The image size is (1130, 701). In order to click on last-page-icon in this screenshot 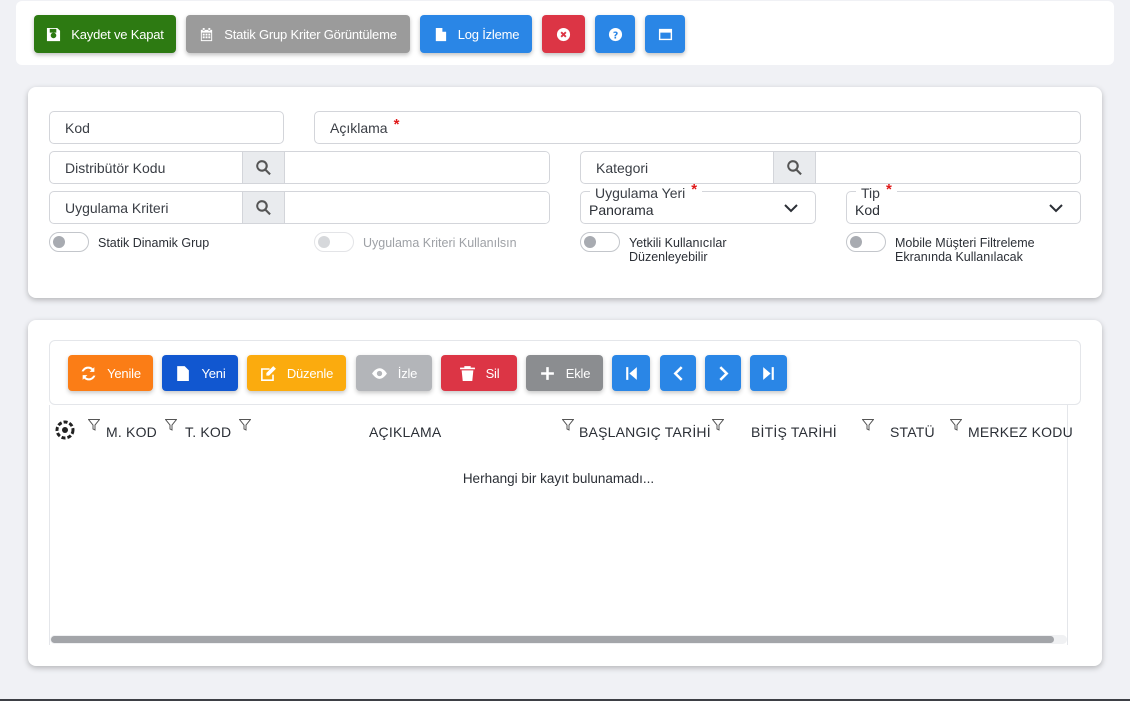, I will do `click(768, 373)`.